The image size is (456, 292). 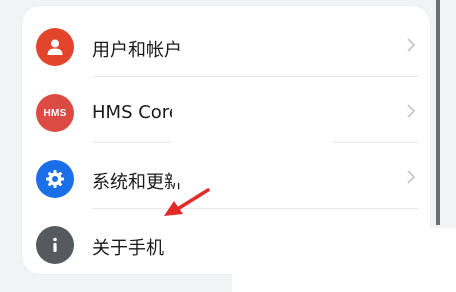 I want to click on hms-icon-text: HMS, so click(x=55, y=113).